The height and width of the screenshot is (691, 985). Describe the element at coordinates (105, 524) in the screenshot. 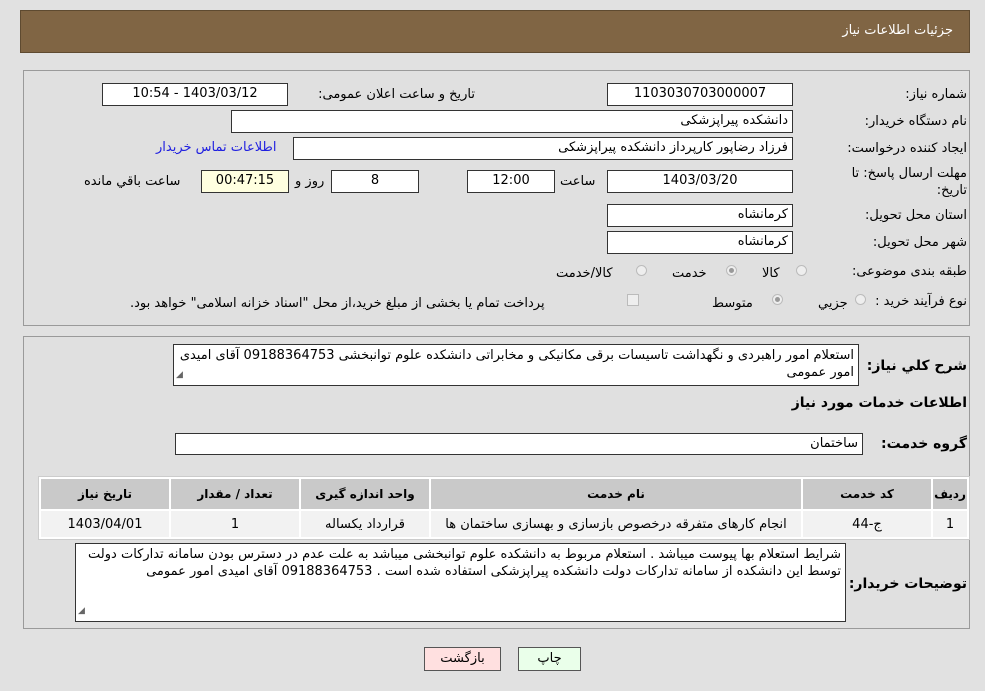

I see `cell-date: 1403/04/01` at that location.